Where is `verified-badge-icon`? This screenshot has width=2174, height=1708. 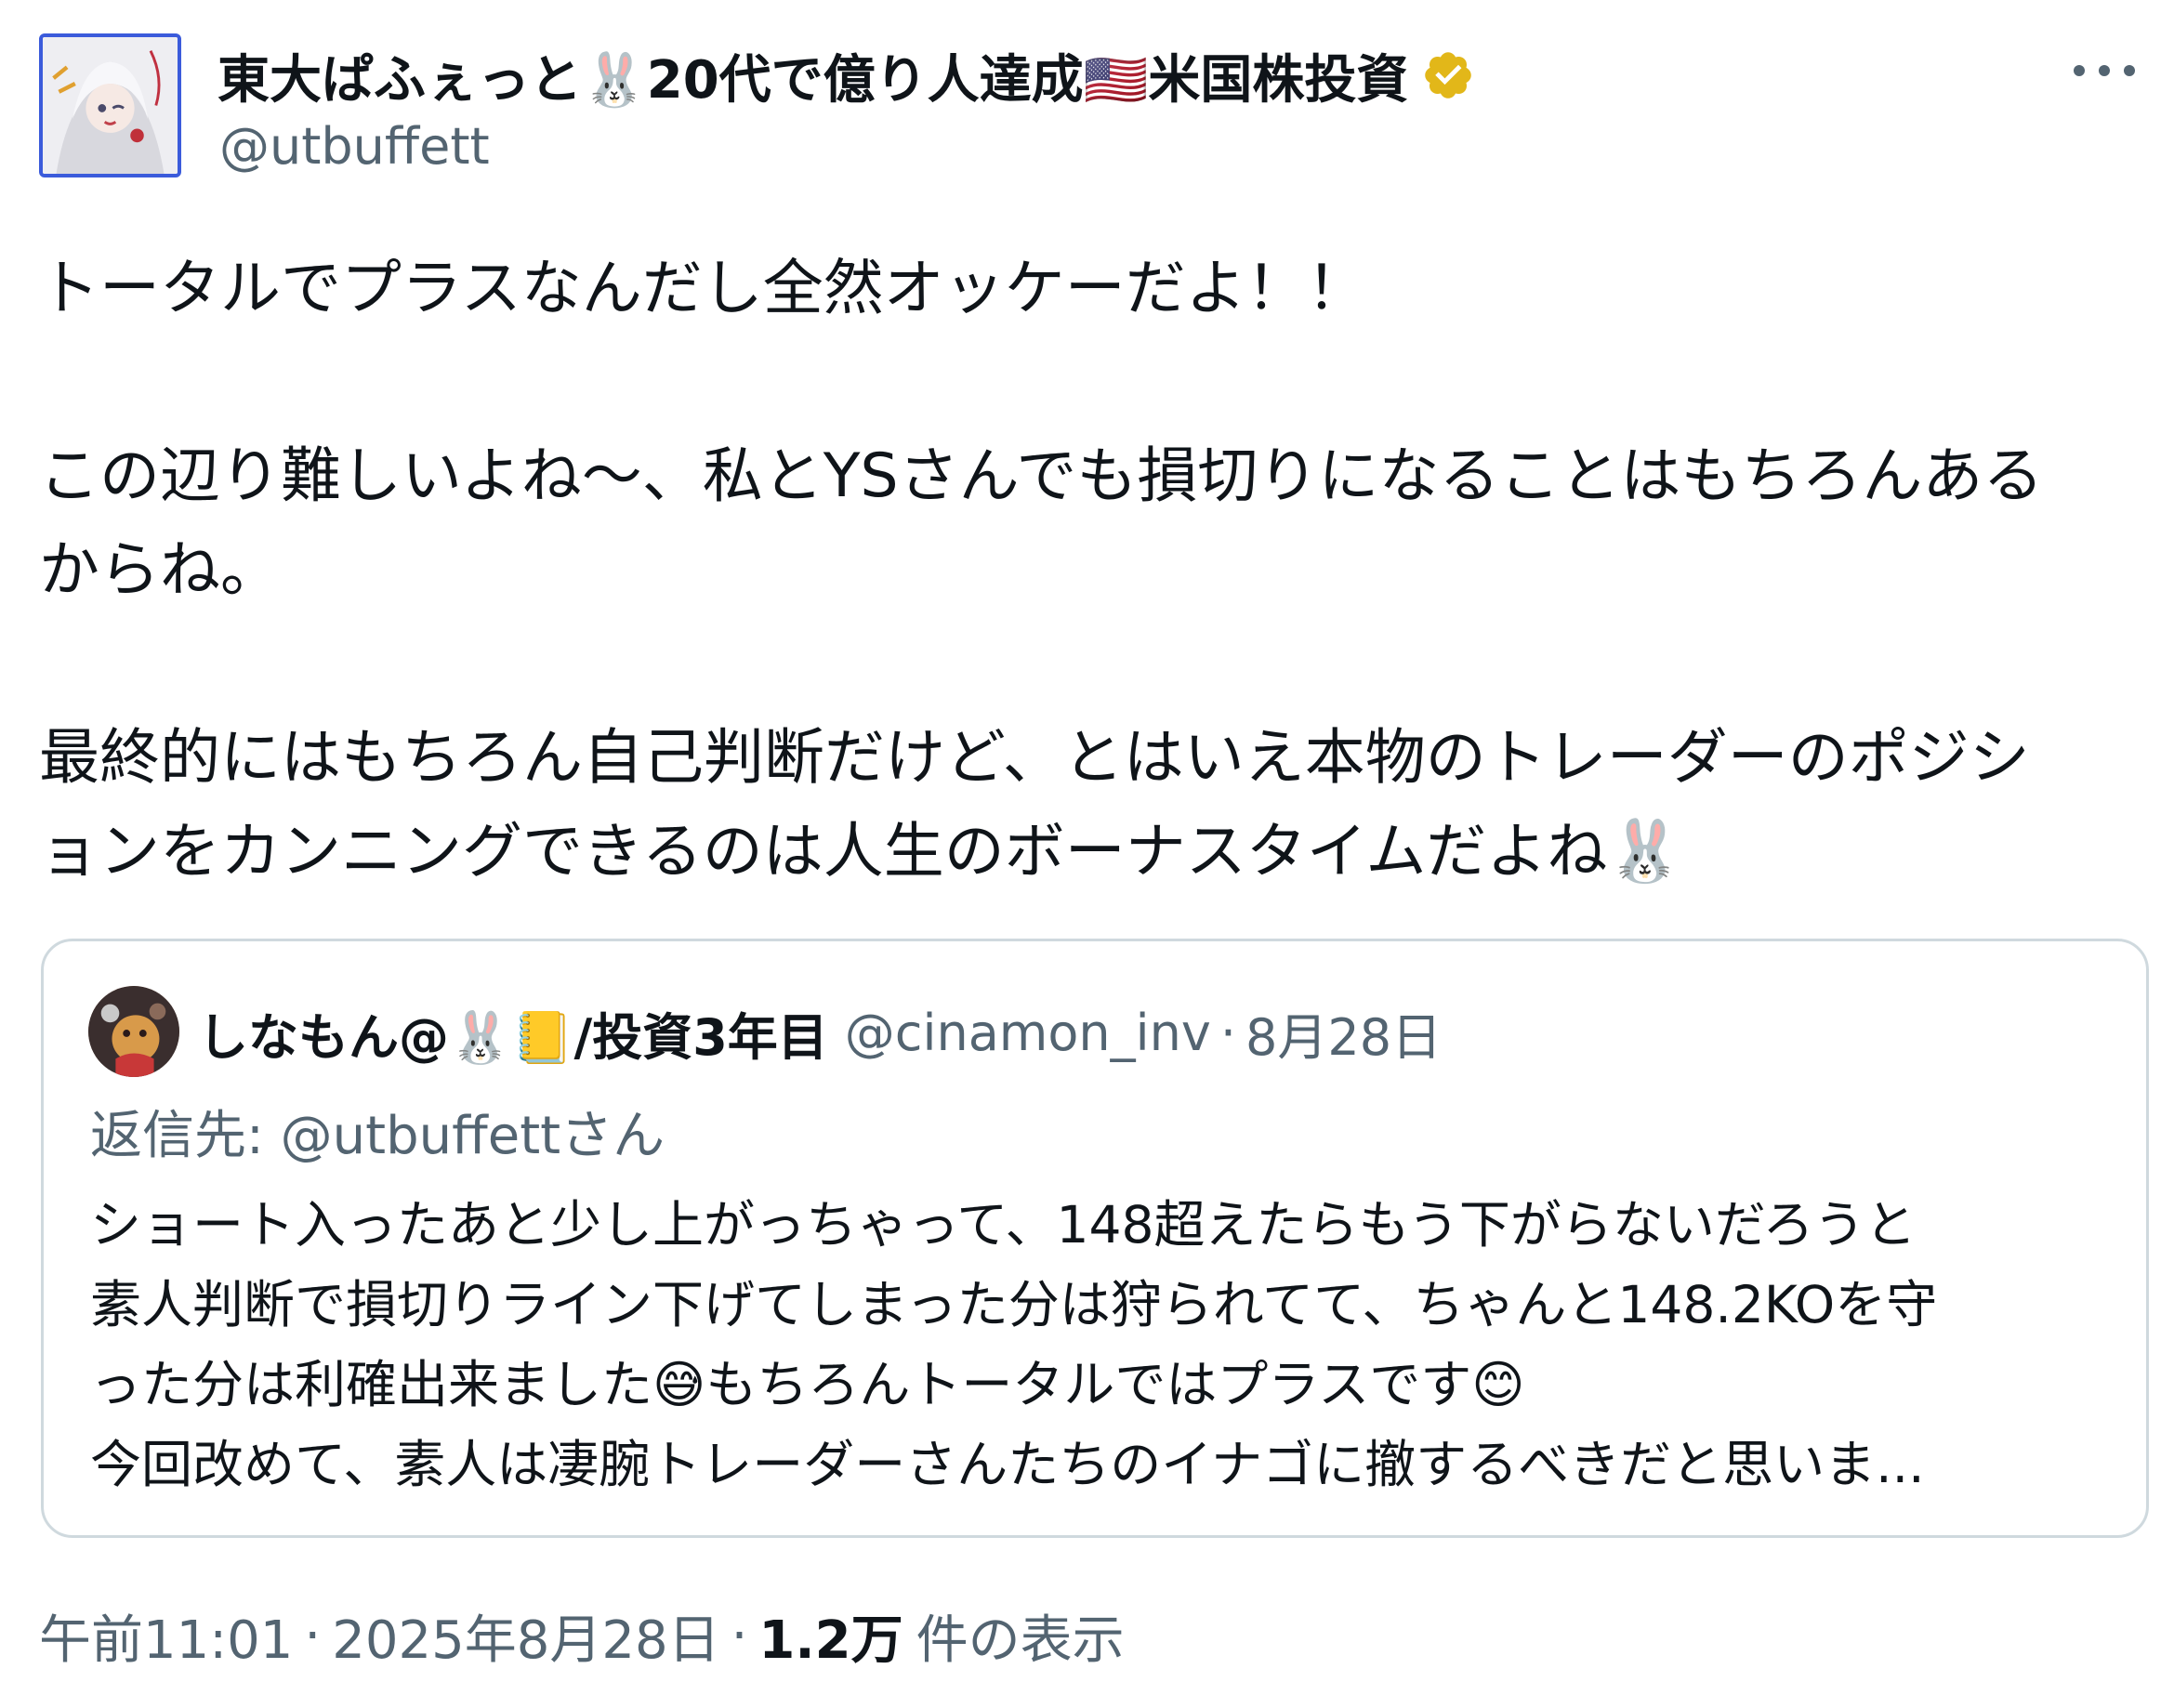 verified-badge-icon is located at coordinates (1448, 75).